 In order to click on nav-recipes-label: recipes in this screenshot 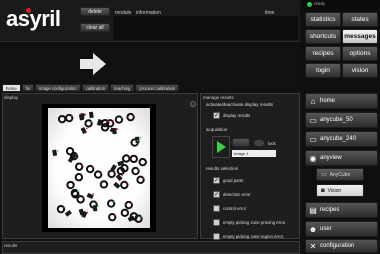, I will do `click(330, 210)`.